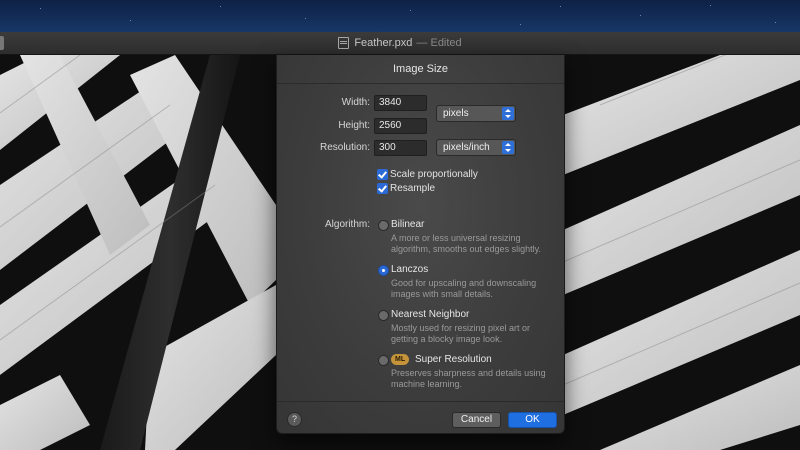 Image resolution: width=800 pixels, height=450 pixels. Describe the element at coordinates (382, 188) in the screenshot. I see `resample-checkbox` at that location.